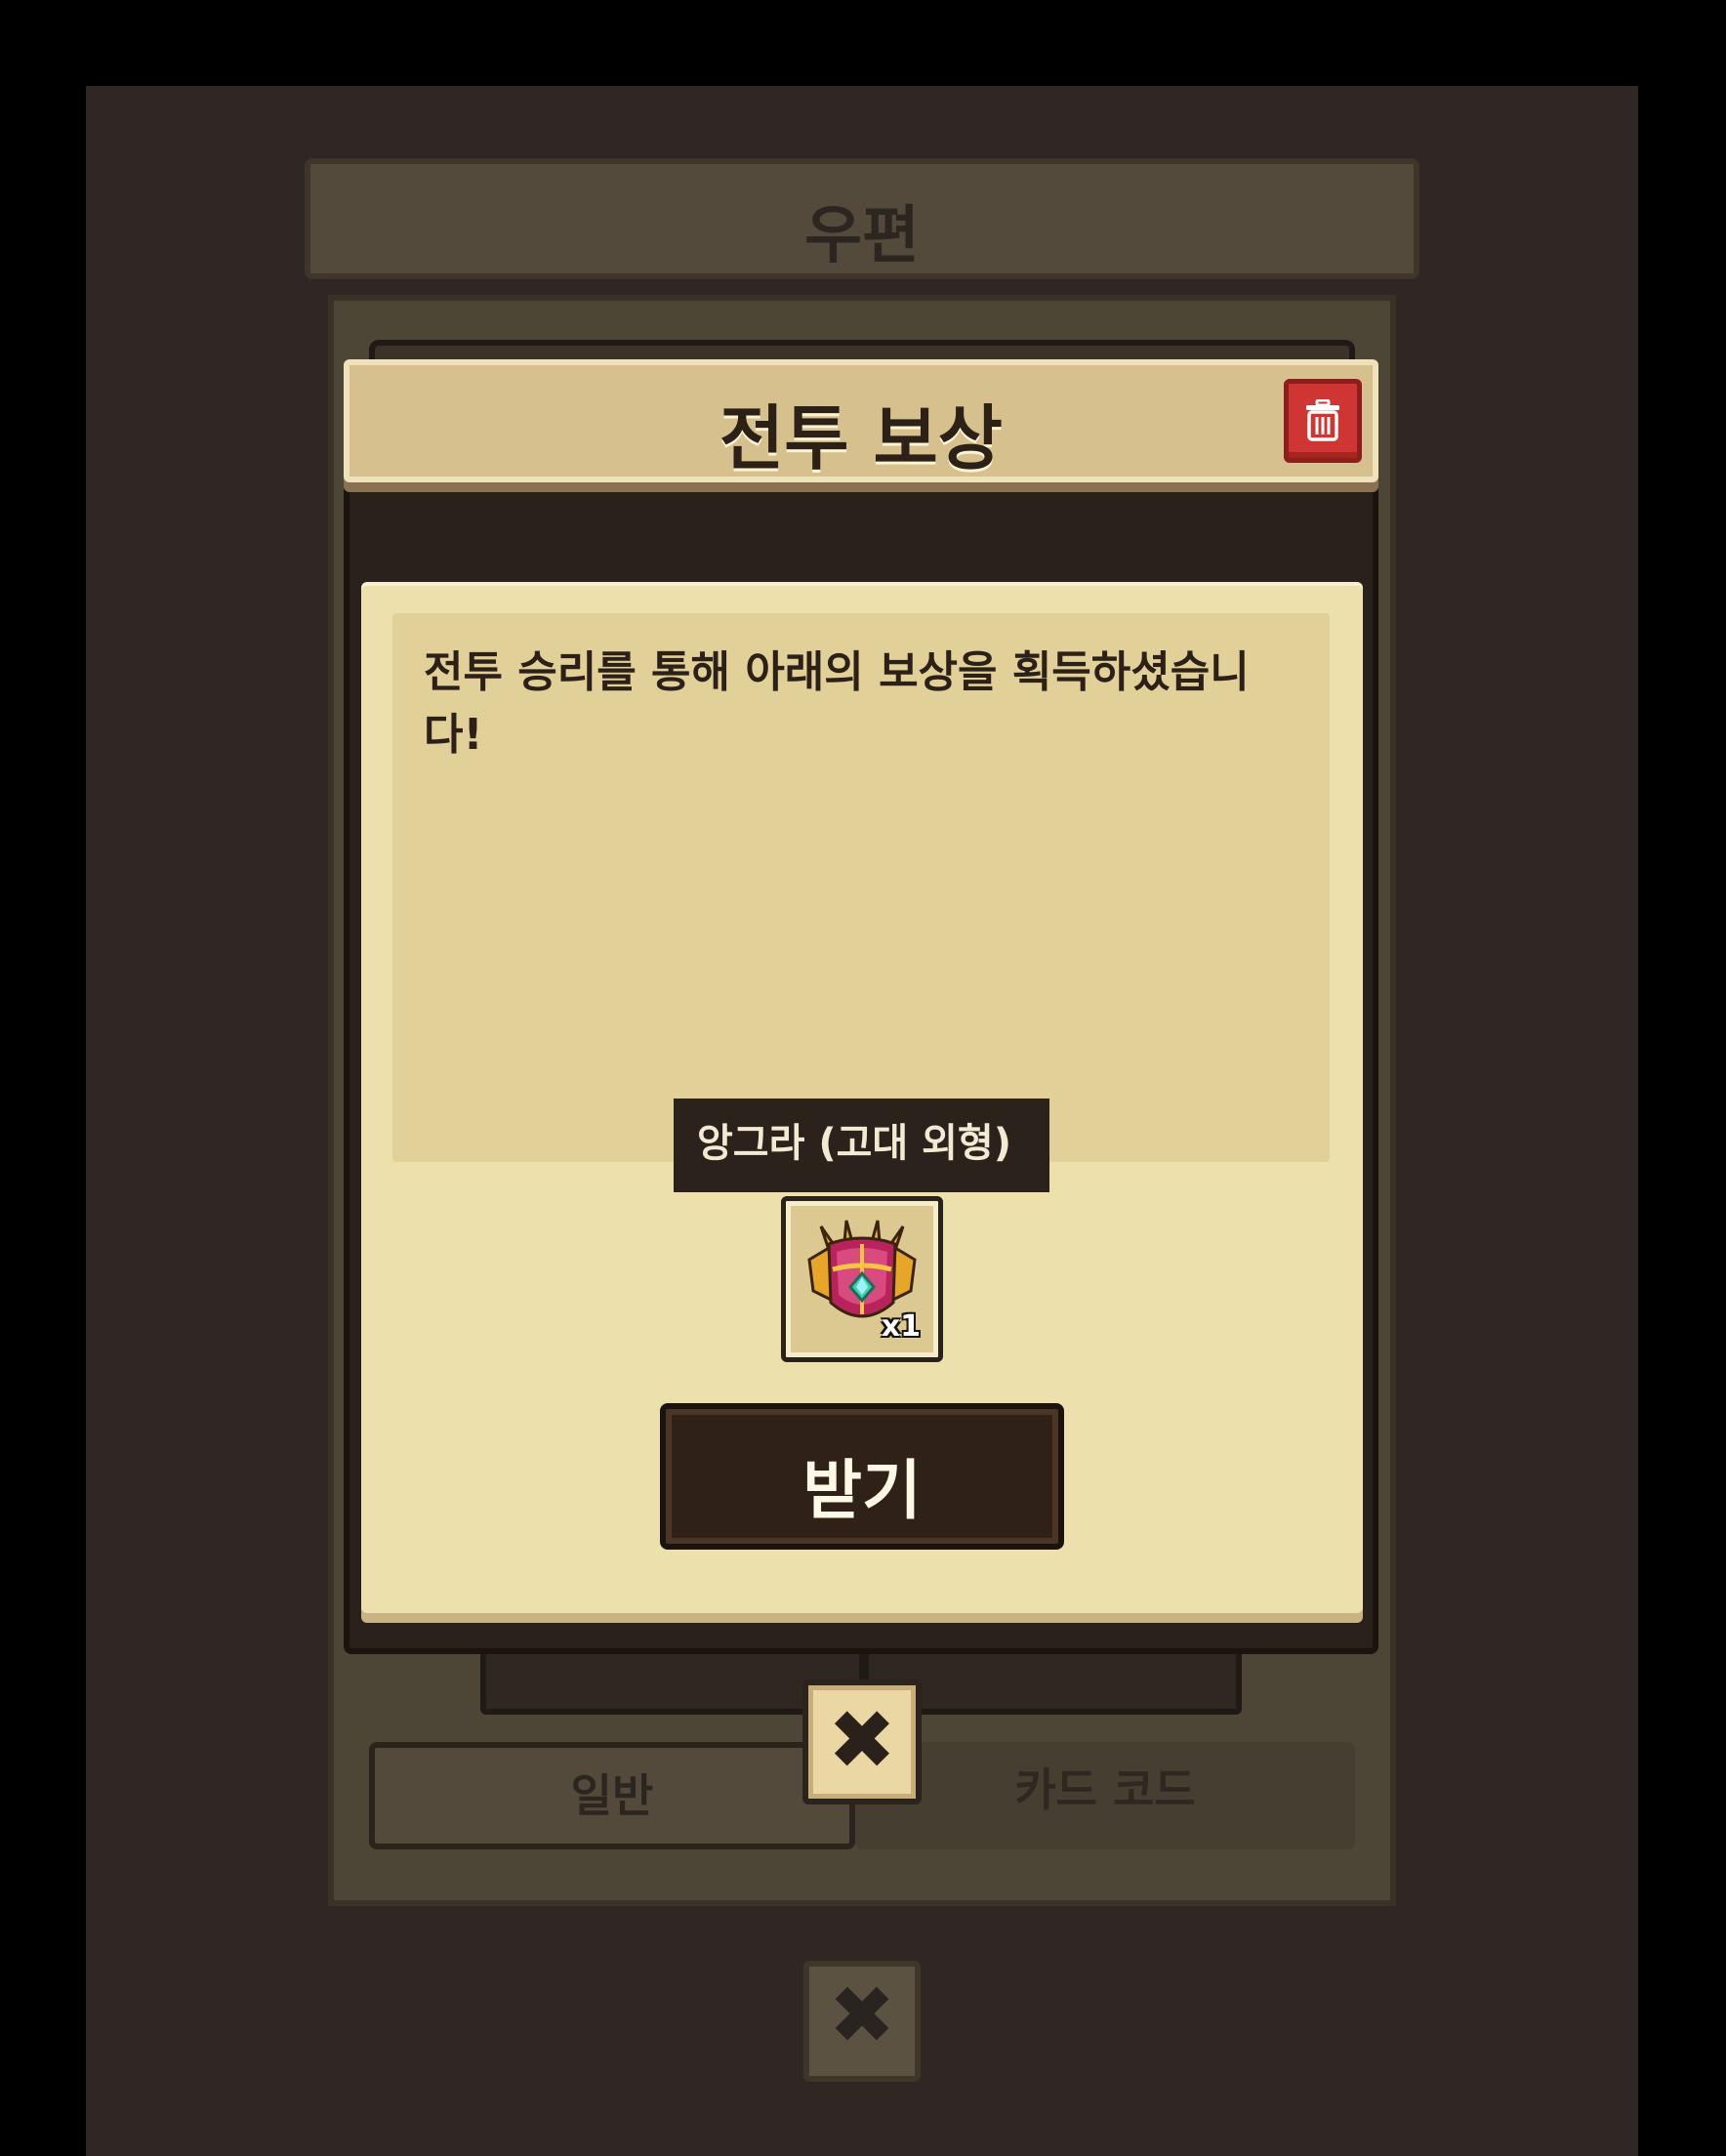  I want to click on tab-card-code: 카드 코드, so click(1105, 1796).